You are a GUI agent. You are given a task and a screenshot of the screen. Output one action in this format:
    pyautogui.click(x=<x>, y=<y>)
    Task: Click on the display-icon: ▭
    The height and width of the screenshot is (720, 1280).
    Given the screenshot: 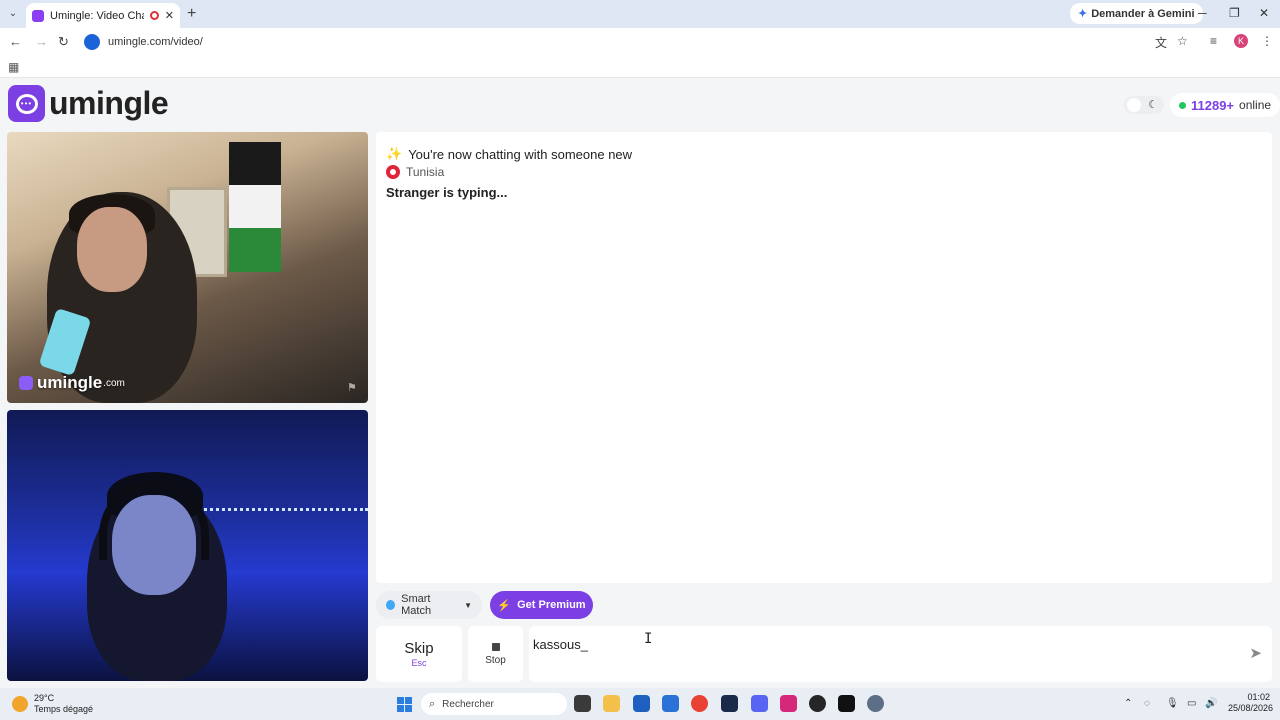 What is the action you would take?
    pyautogui.click(x=1191, y=703)
    